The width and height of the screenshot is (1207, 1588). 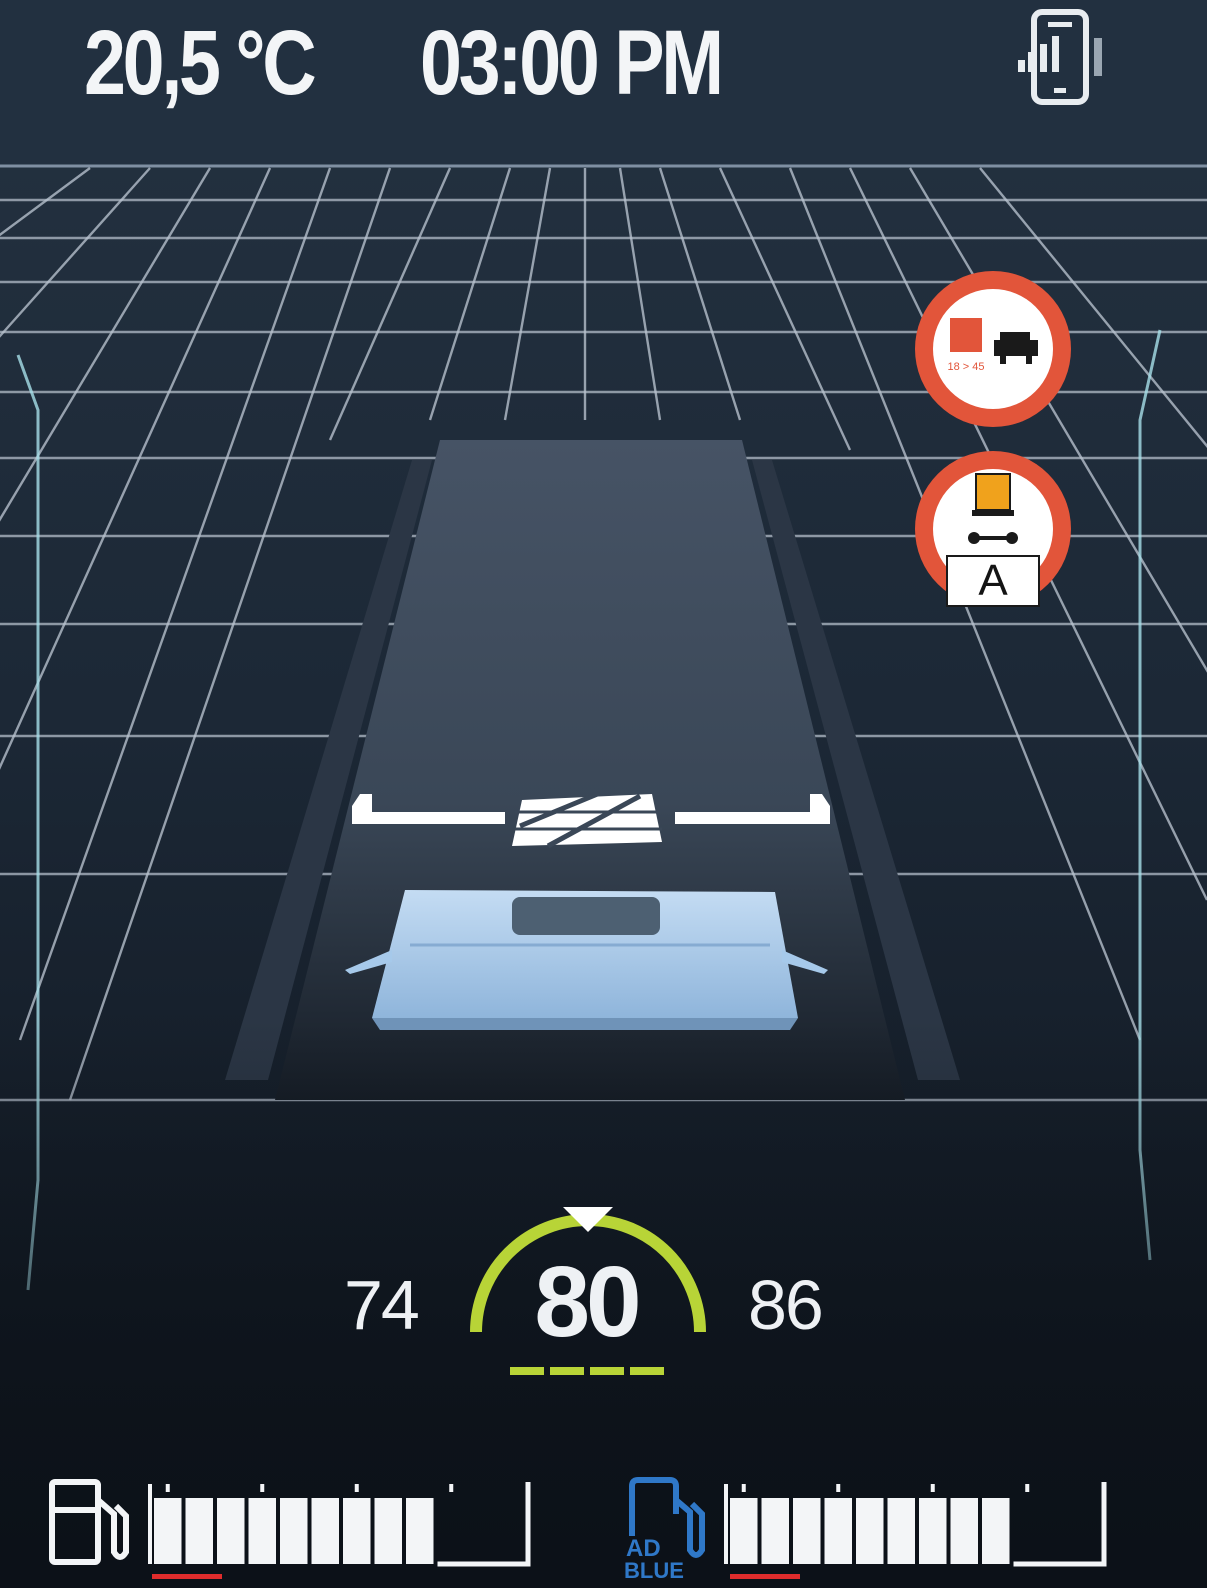 I want to click on temperature-readout: 20,5 °C, so click(x=200, y=63).